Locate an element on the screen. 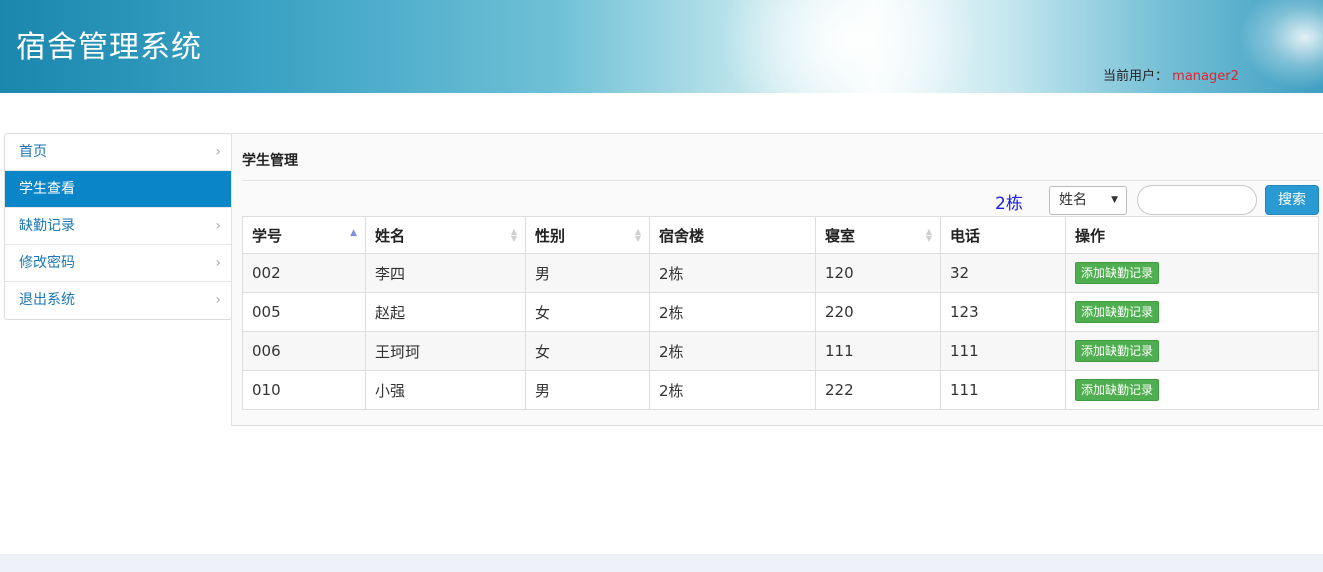  search-field-select: 姓名 ▼ is located at coordinates (1088, 200).